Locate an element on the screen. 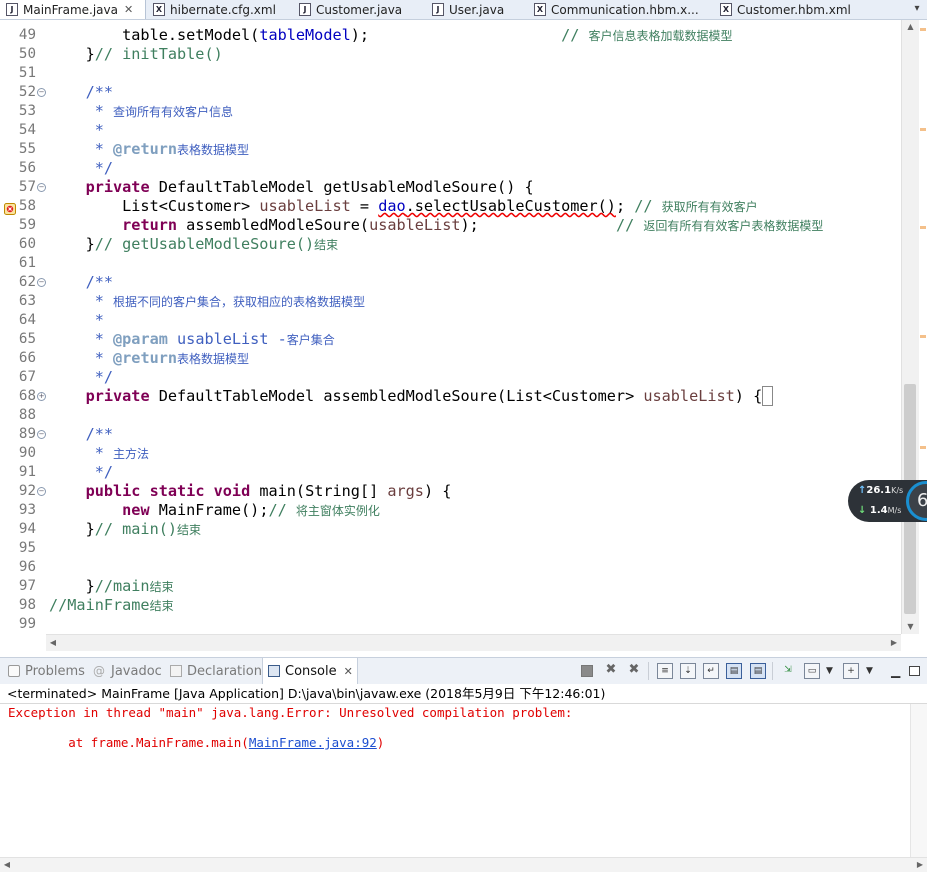 The width and height of the screenshot is (927, 872). code-line: 55 * @return表格数据模型 is located at coordinates (450, 149).